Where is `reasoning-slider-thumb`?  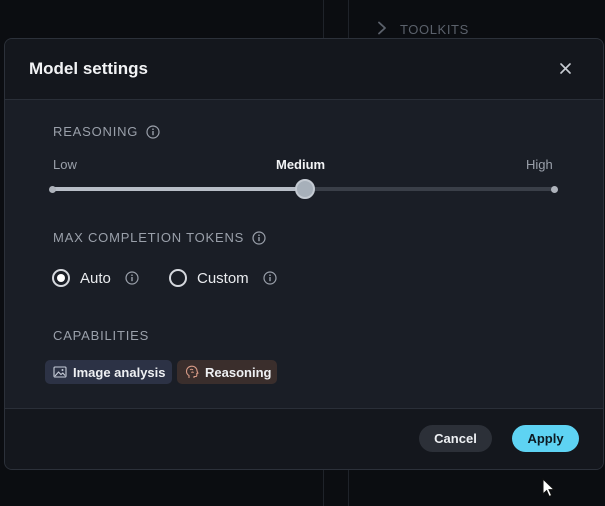 reasoning-slider-thumb is located at coordinates (304, 189).